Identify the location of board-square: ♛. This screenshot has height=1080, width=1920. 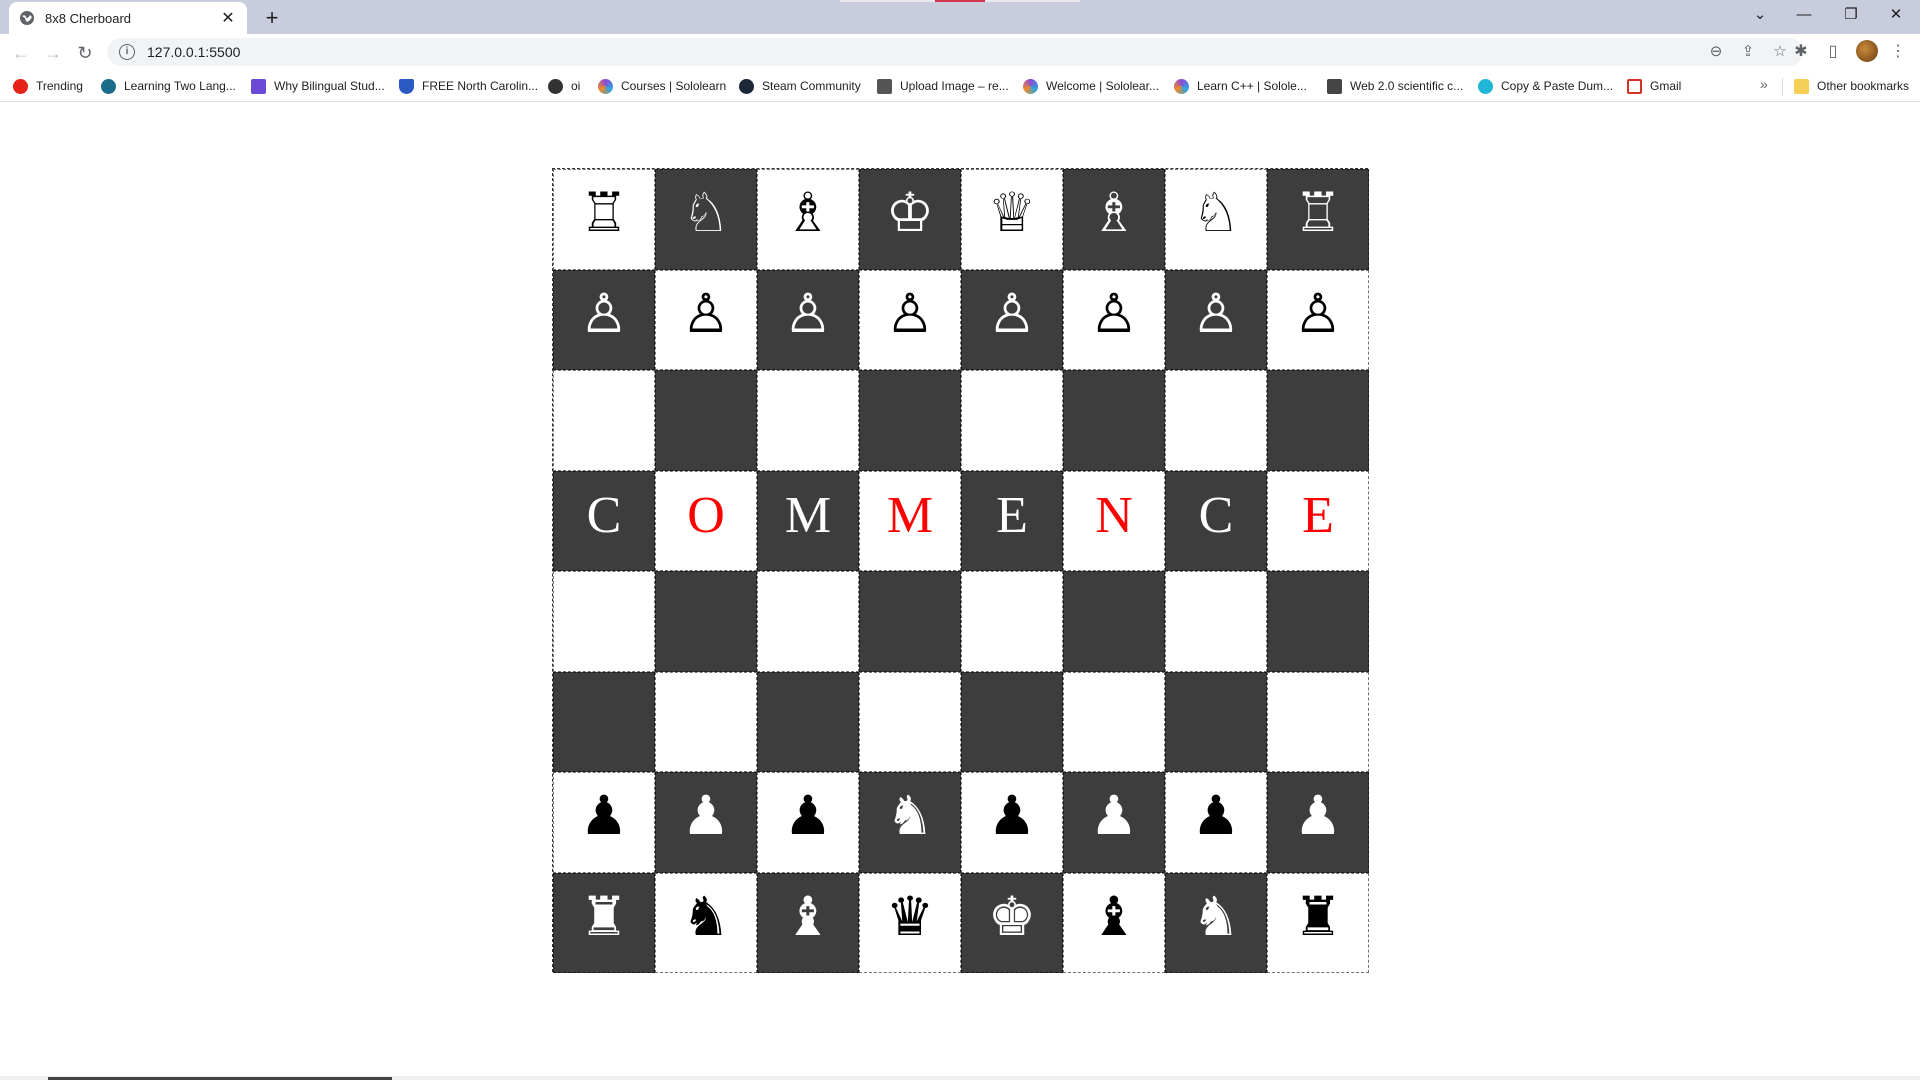
(910, 922).